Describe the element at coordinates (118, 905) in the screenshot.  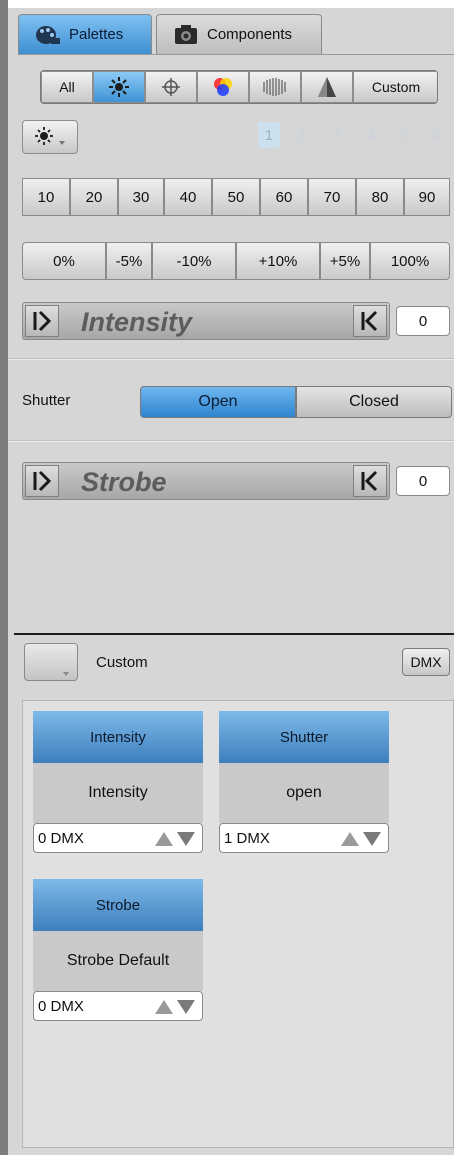
I see `component-header: Strobe` at that location.